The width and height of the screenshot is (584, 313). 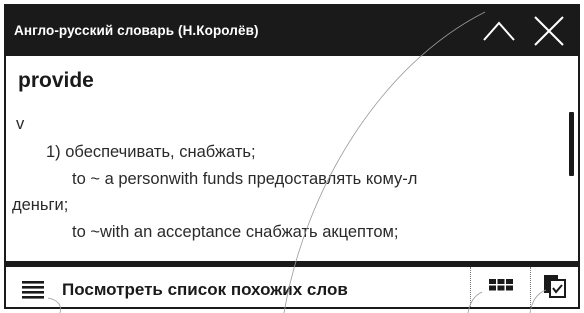 I want to click on similar-words-label: Посмотреть список похожих слов, so click(x=205, y=289).